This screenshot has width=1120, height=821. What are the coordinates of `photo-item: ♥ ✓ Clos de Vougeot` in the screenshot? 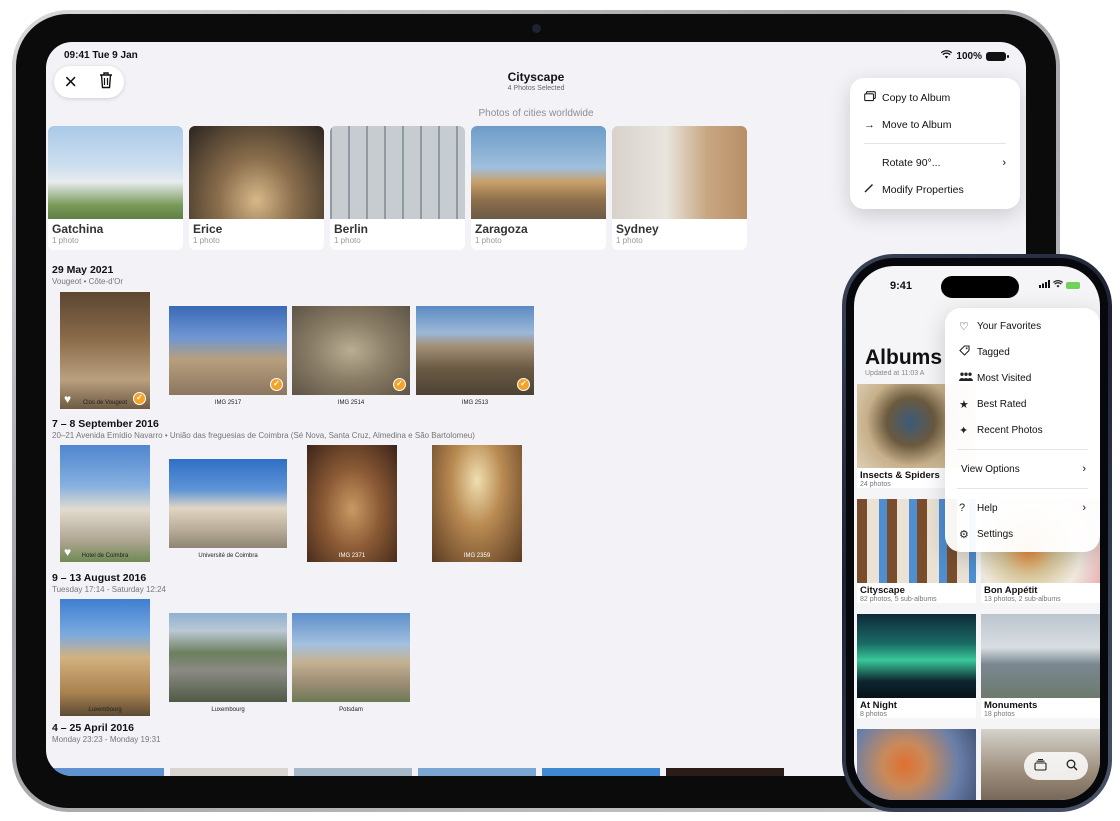 It's located at (105, 350).